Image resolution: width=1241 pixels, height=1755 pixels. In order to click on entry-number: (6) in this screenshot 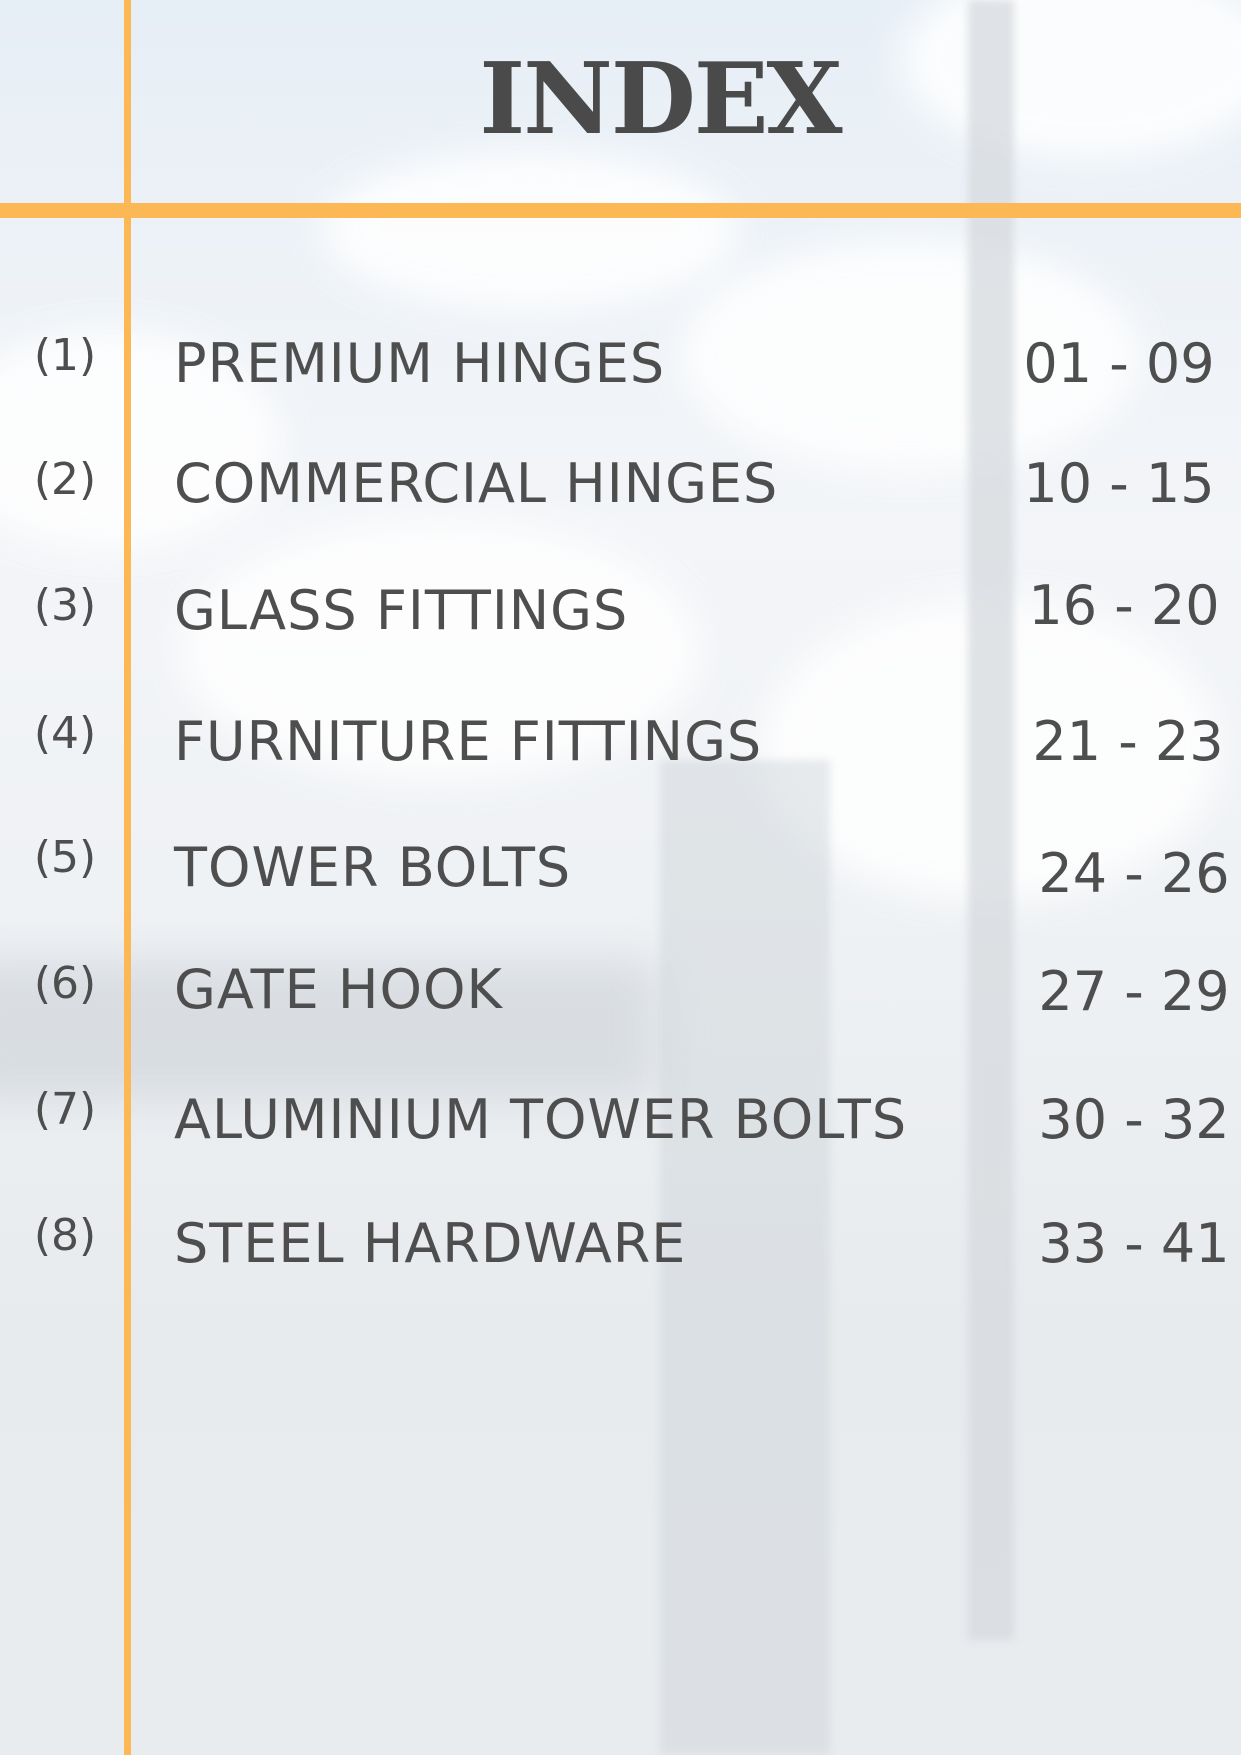, I will do `click(65, 983)`.